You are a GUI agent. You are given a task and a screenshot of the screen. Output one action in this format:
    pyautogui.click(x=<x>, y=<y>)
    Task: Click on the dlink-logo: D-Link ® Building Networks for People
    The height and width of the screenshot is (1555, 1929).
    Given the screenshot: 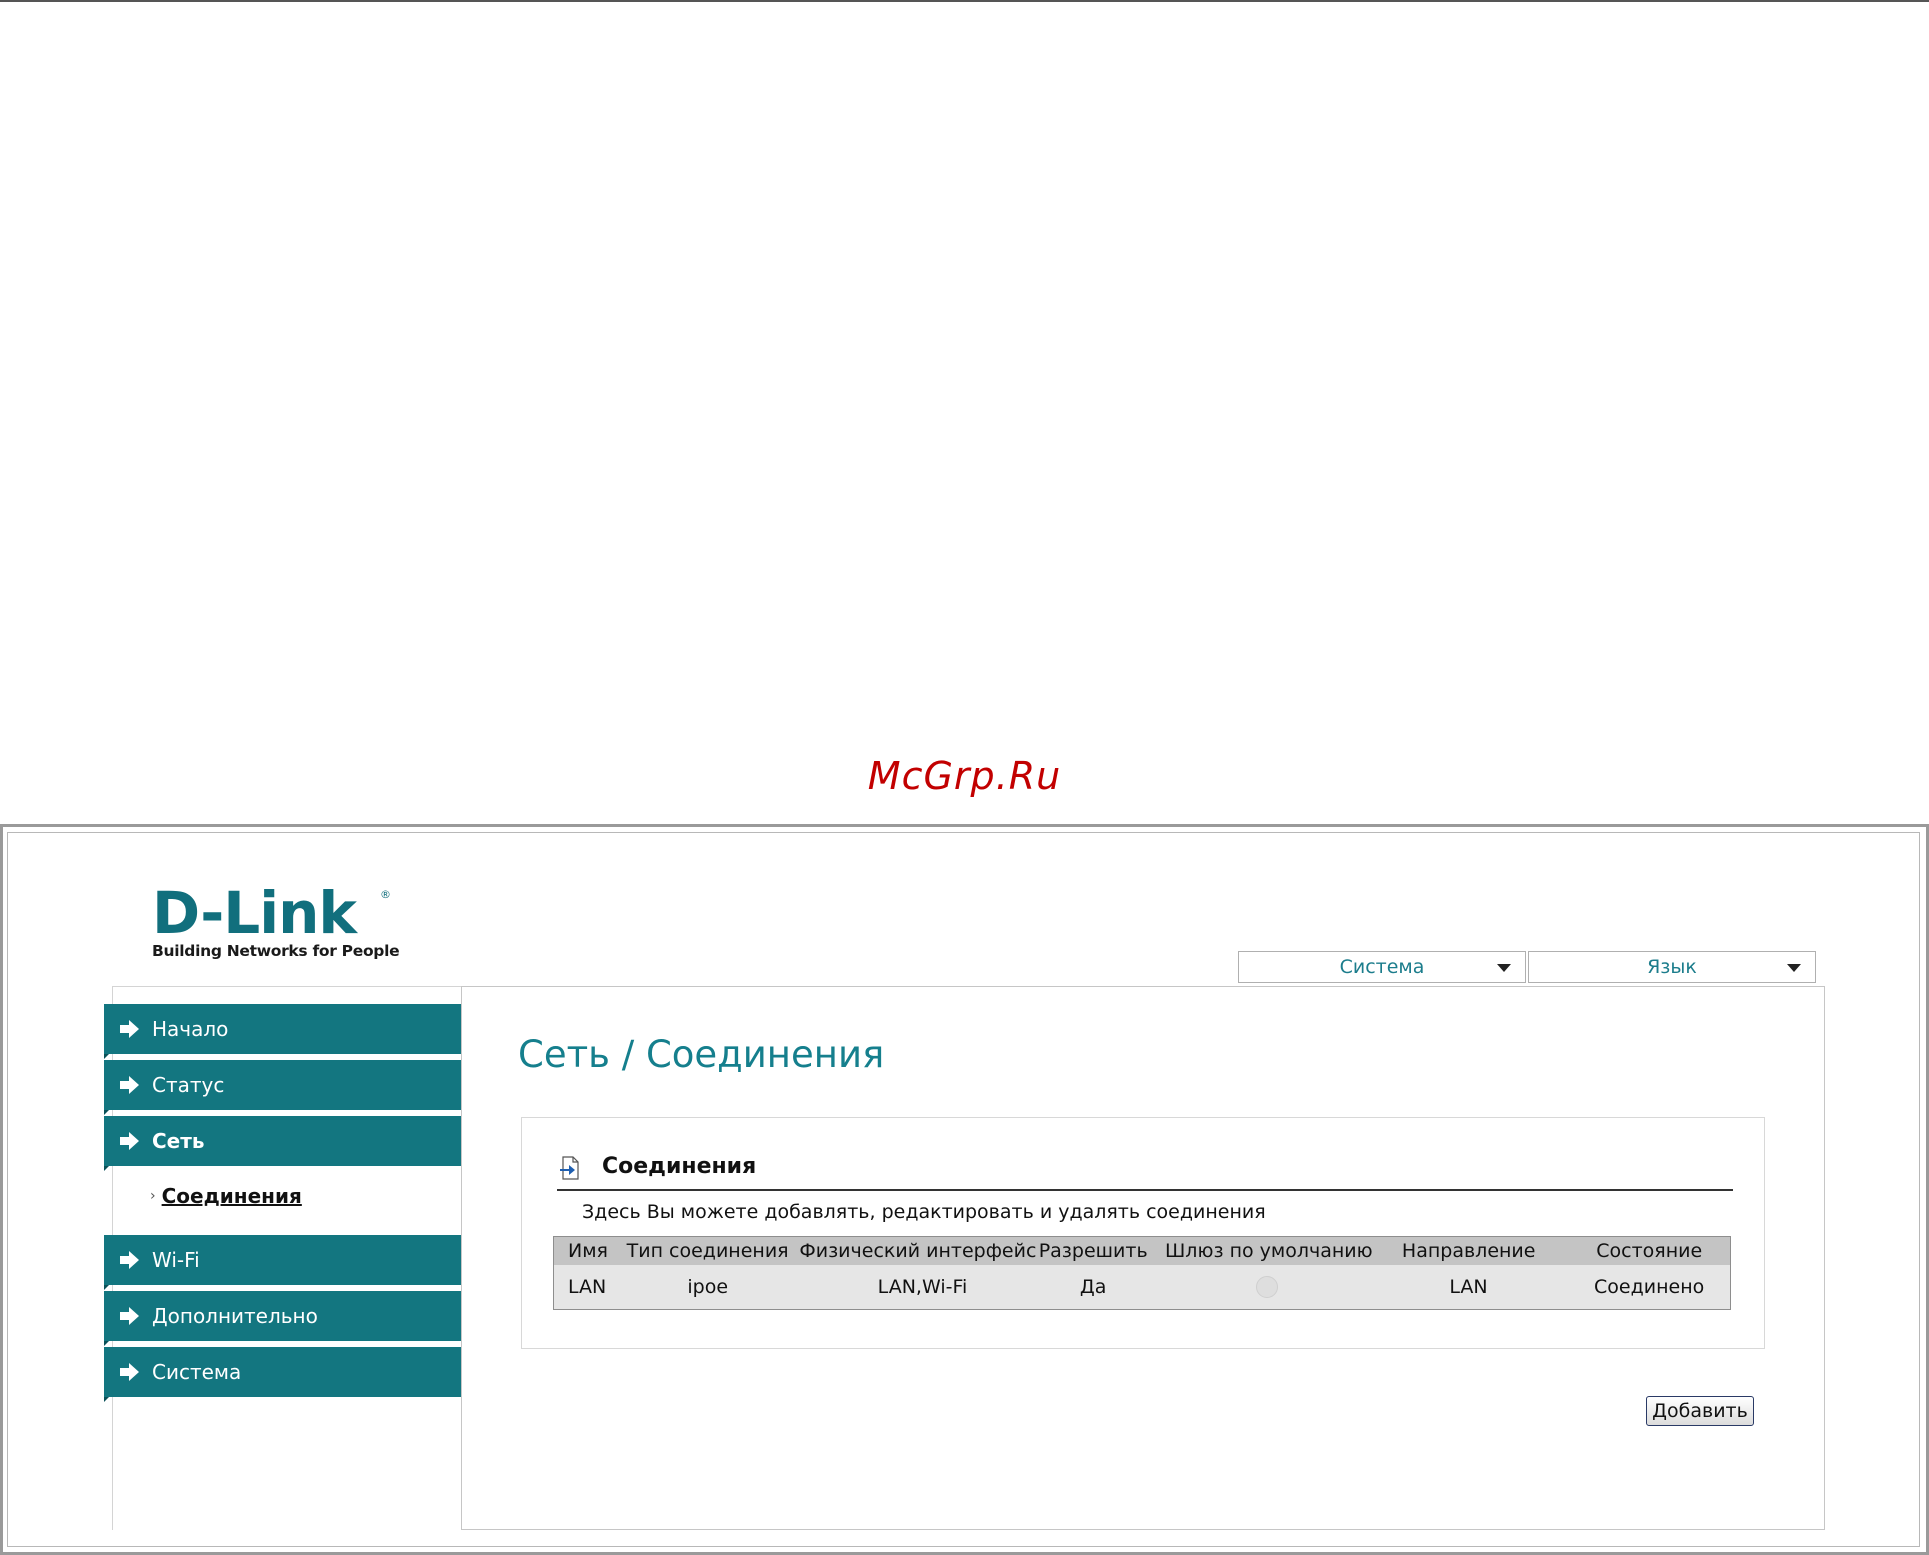 What is the action you would take?
    pyautogui.click(x=276, y=919)
    